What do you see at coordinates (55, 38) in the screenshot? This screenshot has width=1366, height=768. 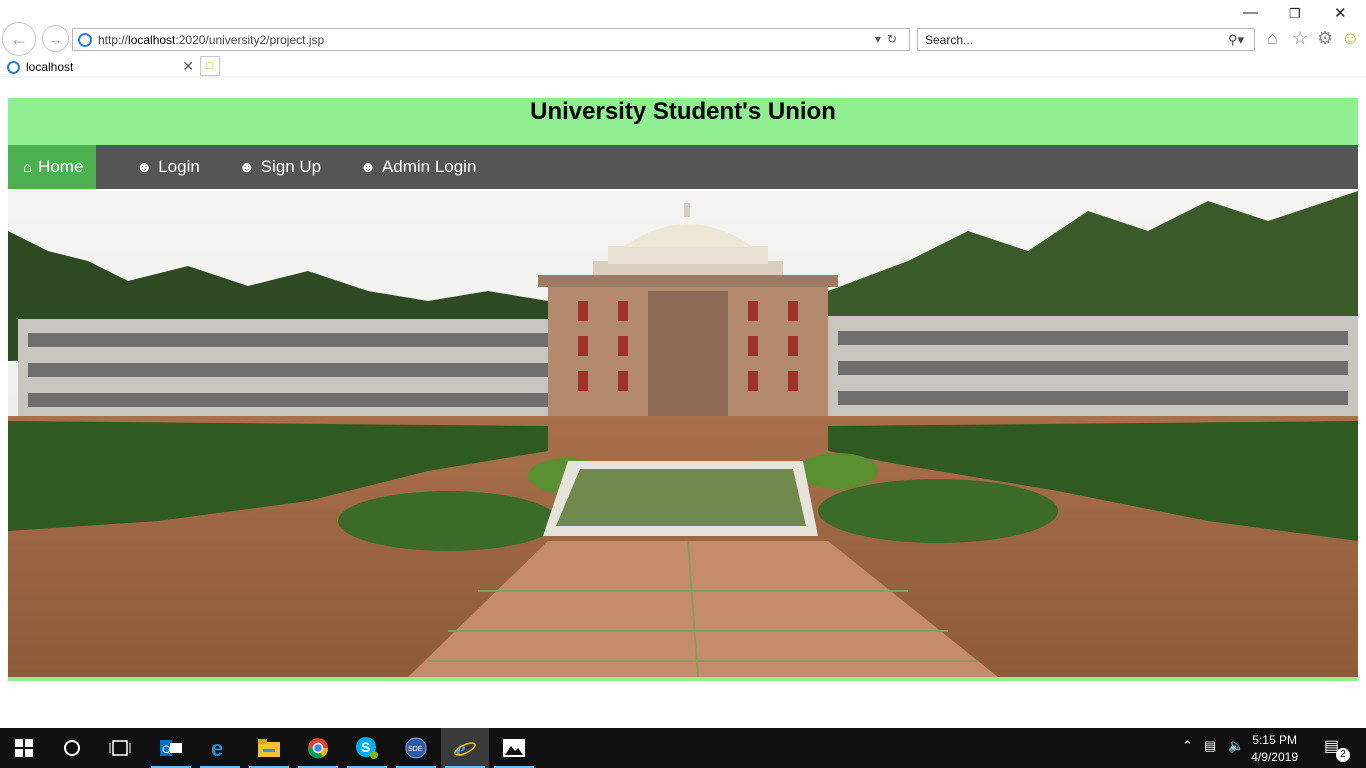 I see `forward-button: →` at bounding box center [55, 38].